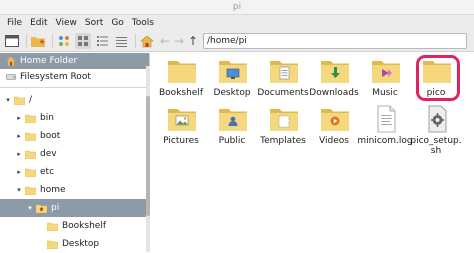 The image size is (474, 253). I want to click on tree-item-pi: ▾ pi, so click(74, 208).